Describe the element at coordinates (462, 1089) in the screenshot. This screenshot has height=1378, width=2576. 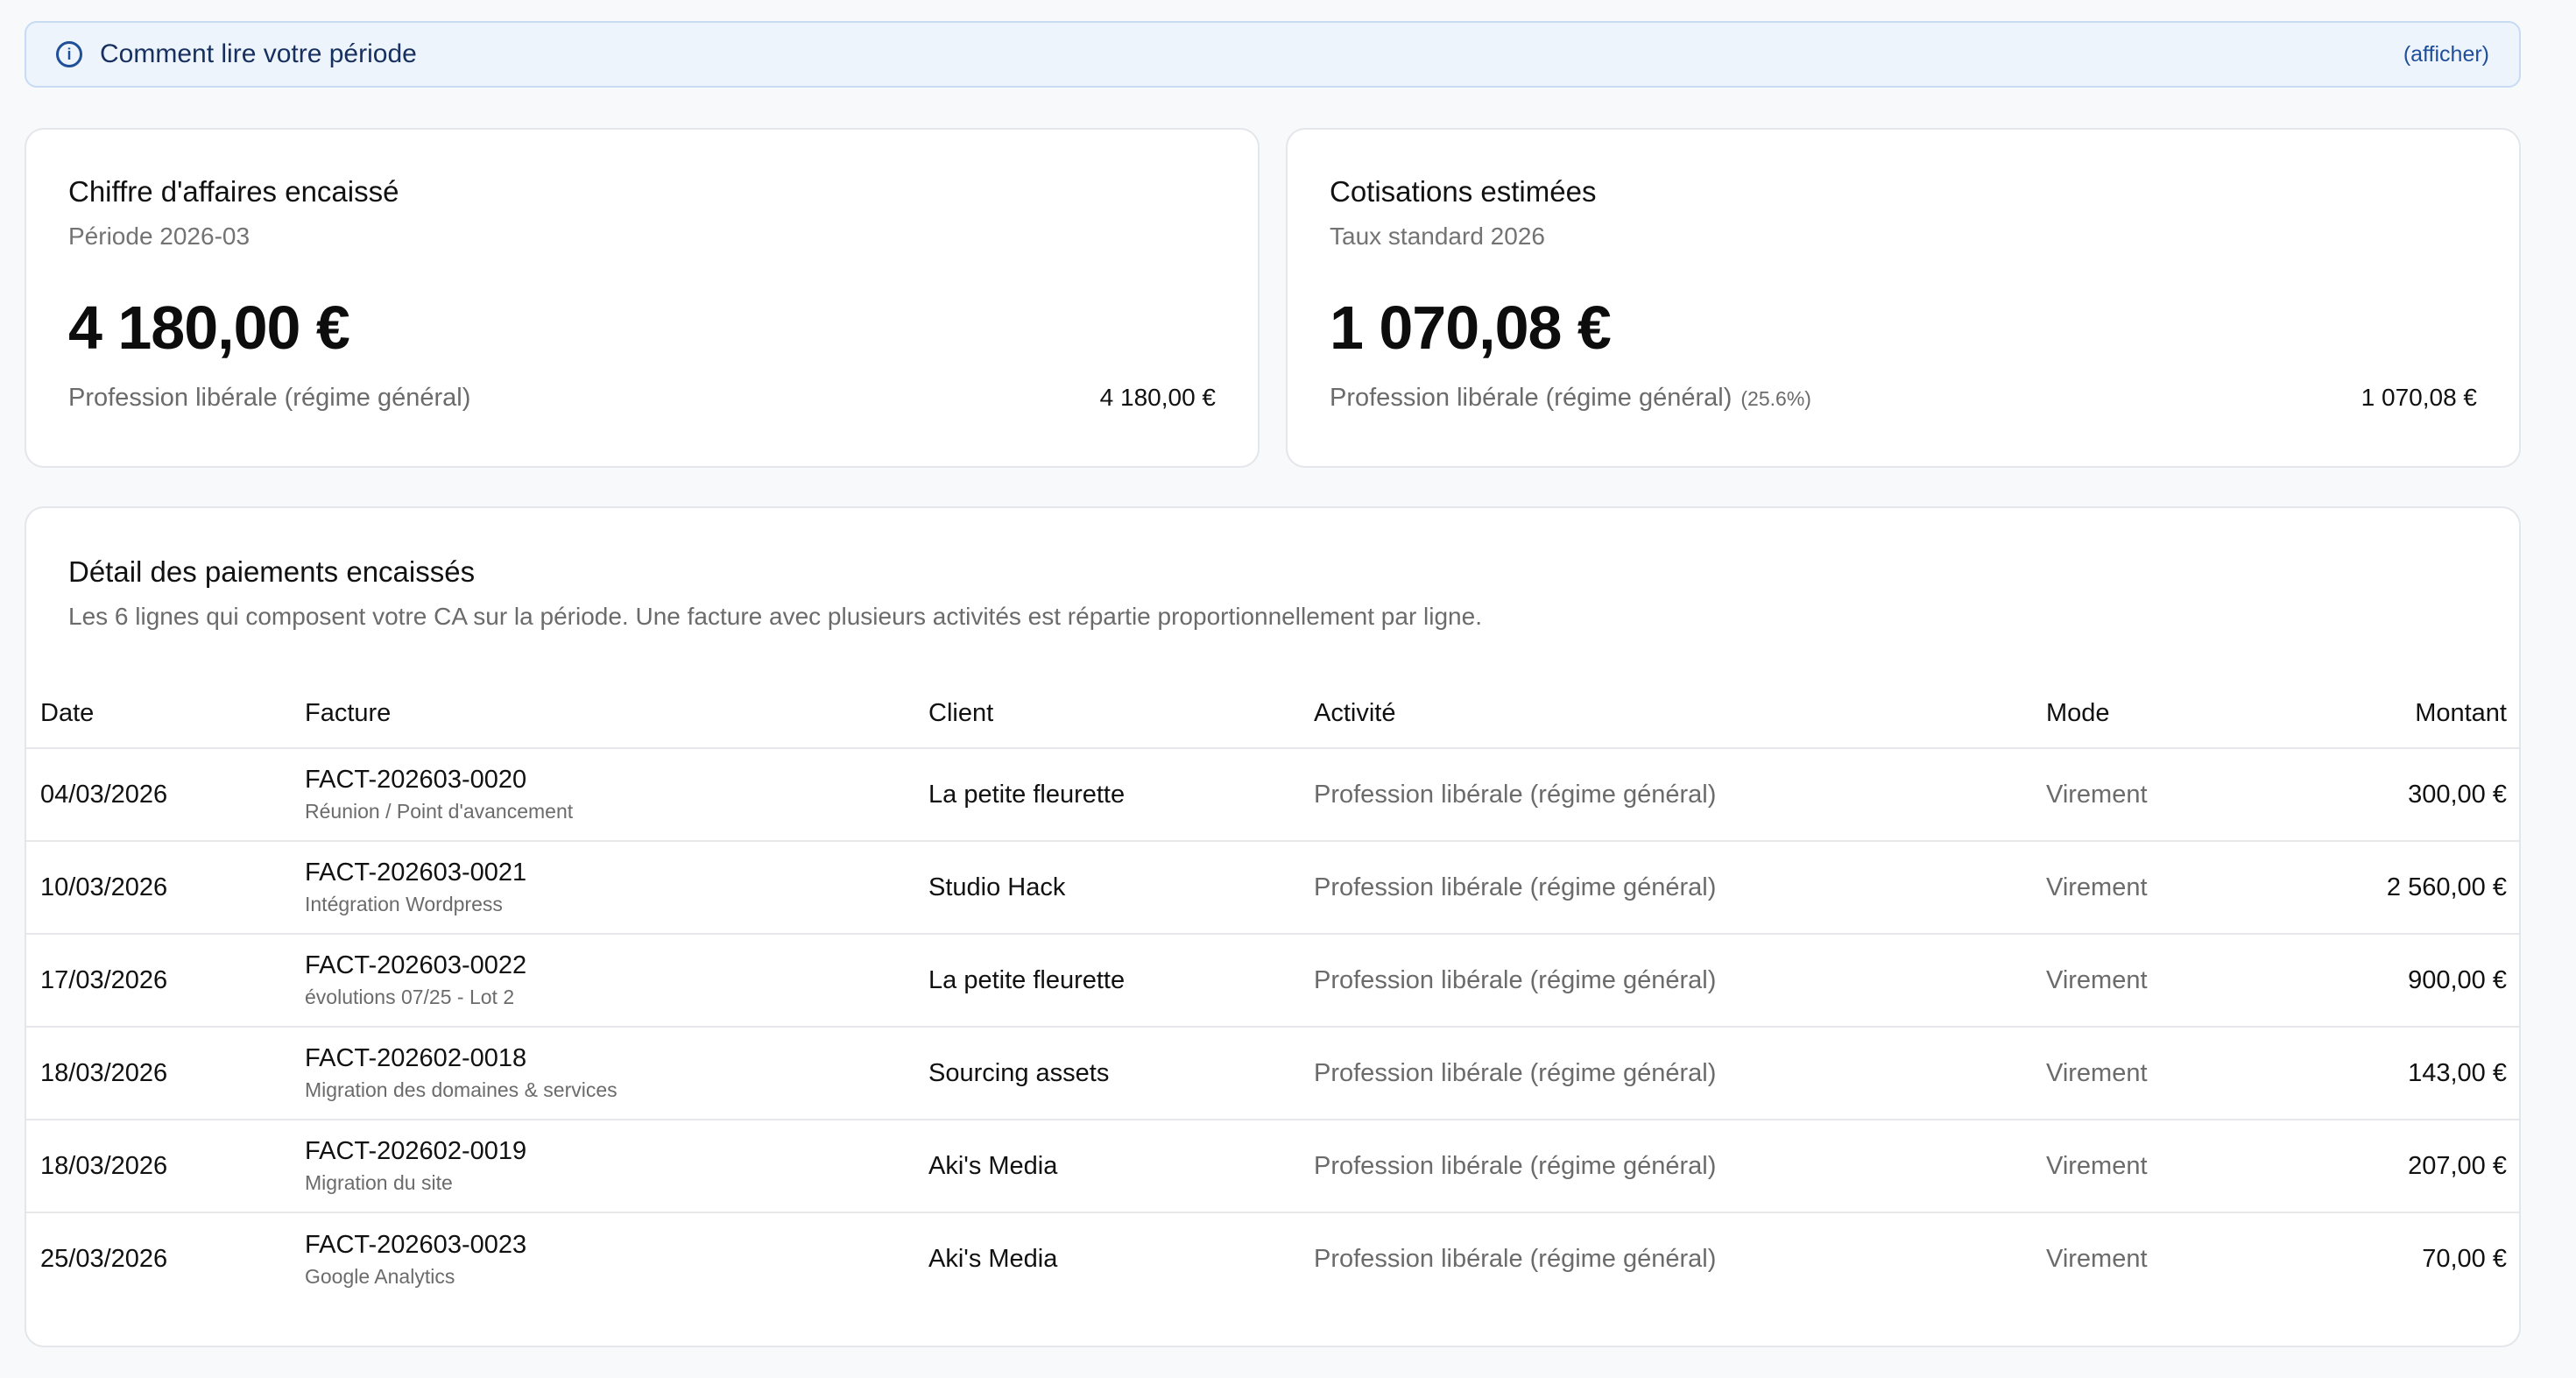
I see `invoice-description: Migration des domaines & services` at that location.